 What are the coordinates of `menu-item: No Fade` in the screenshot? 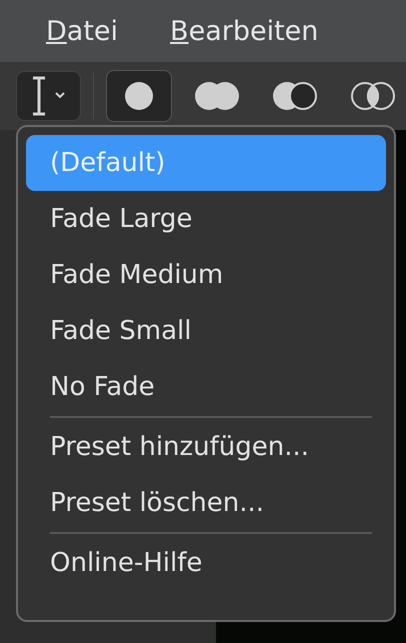 It's located at (206, 387).